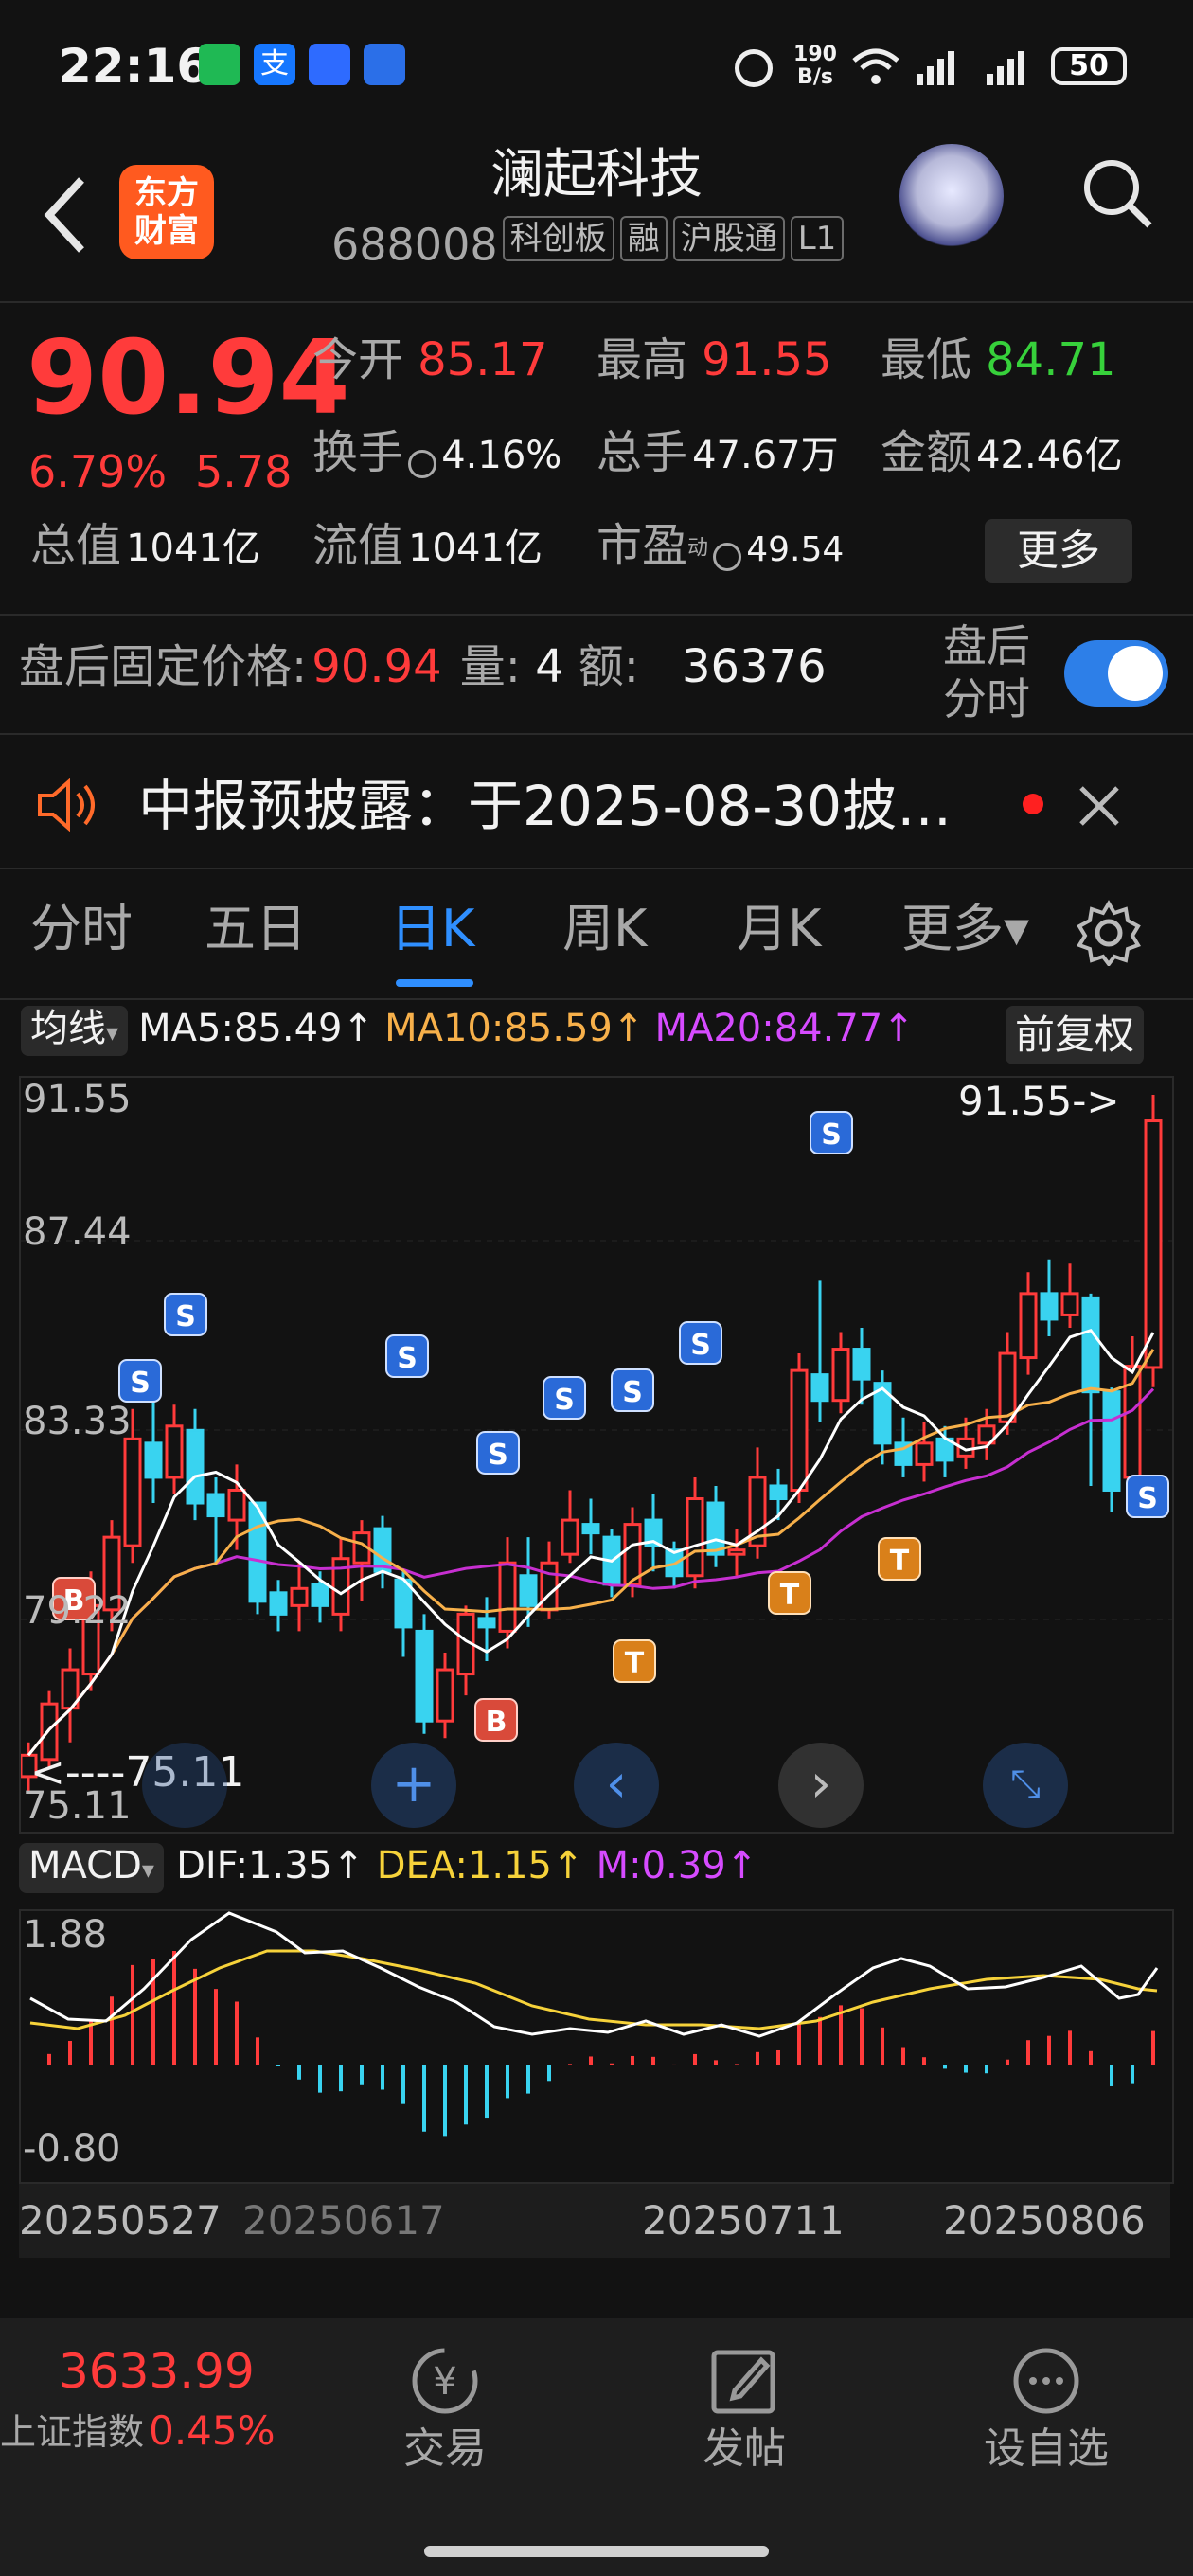 This screenshot has width=1193, height=2576. What do you see at coordinates (244, 471) in the screenshot?
I see `change-amount: 5.78` at bounding box center [244, 471].